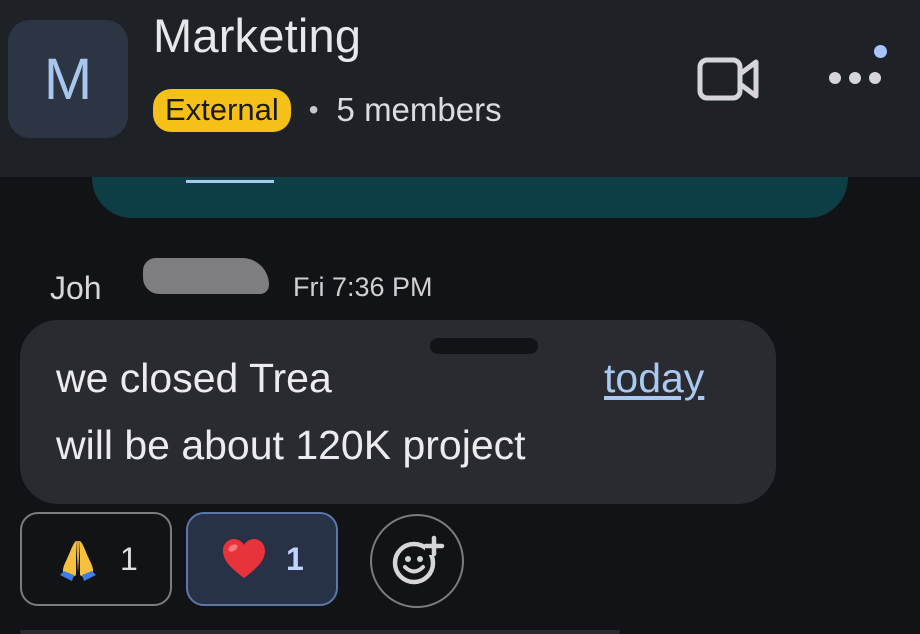  Describe the element at coordinates (363, 287) in the screenshot. I see `message-timestamp: Fri 7:36 PM` at that location.